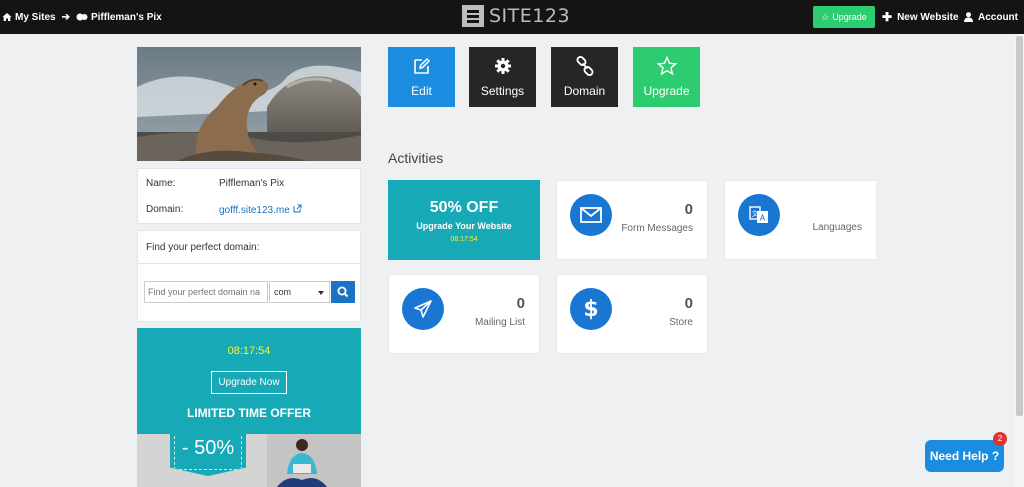  I want to click on sale-countdown: 08:17:54, so click(464, 239).